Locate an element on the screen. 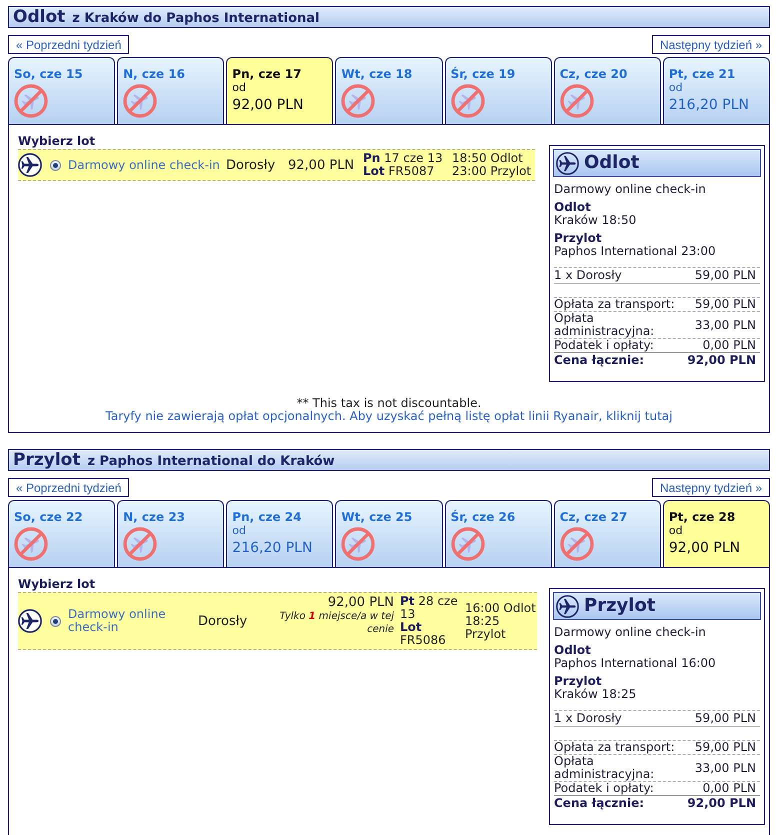 The width and height of the screenshot is (777, 835). day-tab: Cz, cze 27 is located at coordinates (607, 533).